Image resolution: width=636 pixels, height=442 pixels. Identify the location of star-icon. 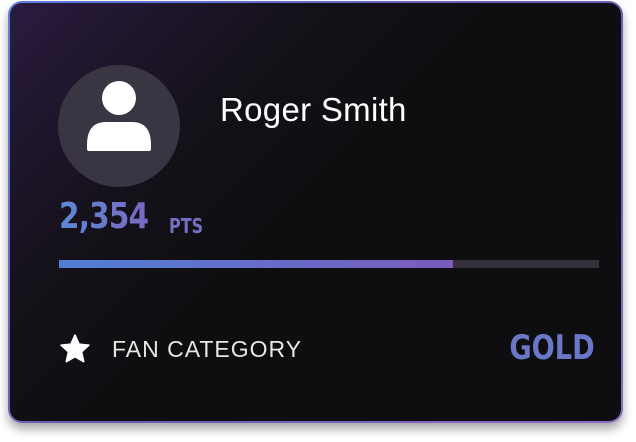
(75, 348).